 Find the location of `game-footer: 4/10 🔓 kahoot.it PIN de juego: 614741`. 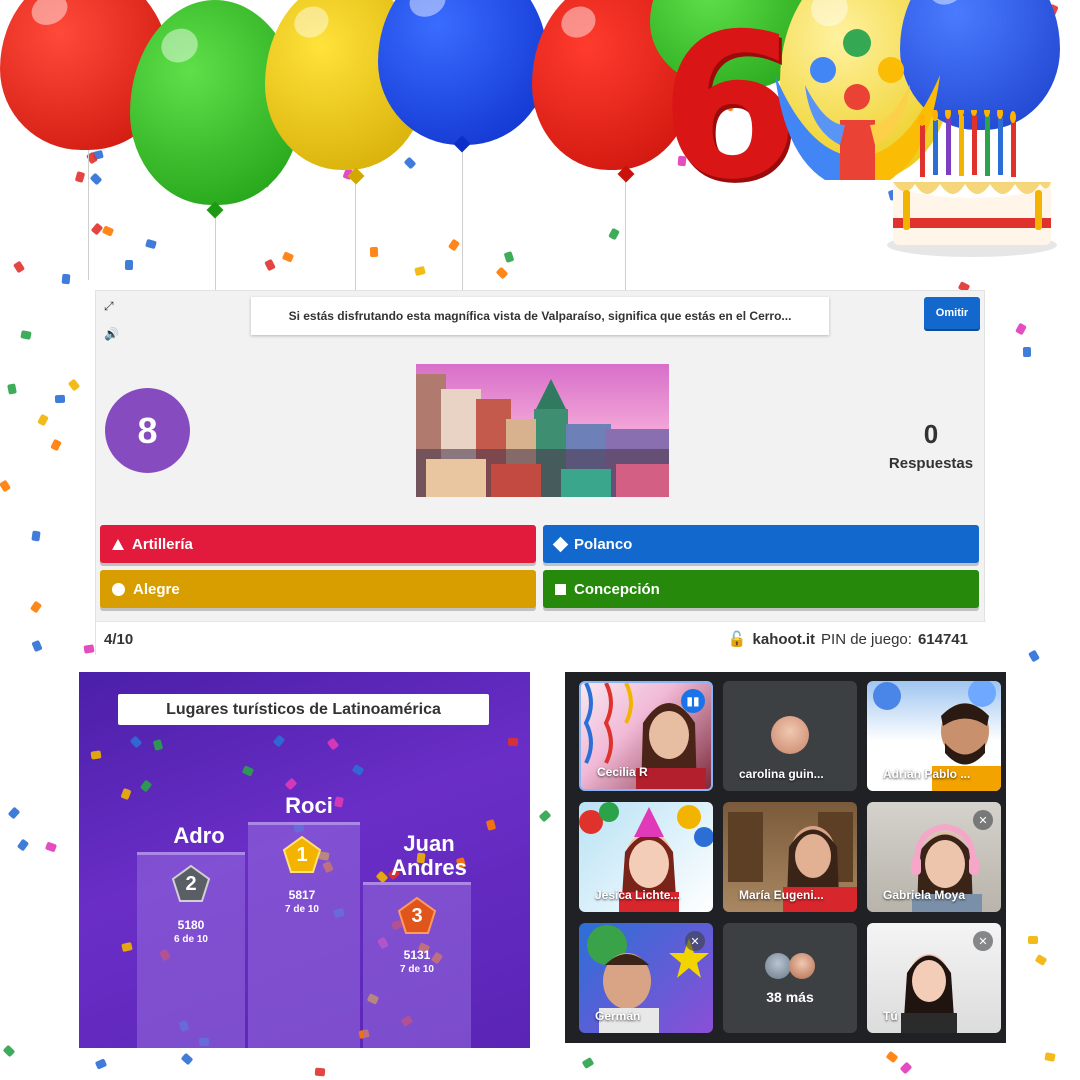

game-footer: 4/10 🔓 kahoot.it PIN de juego: 614741 is located at coordinates (541, 638).